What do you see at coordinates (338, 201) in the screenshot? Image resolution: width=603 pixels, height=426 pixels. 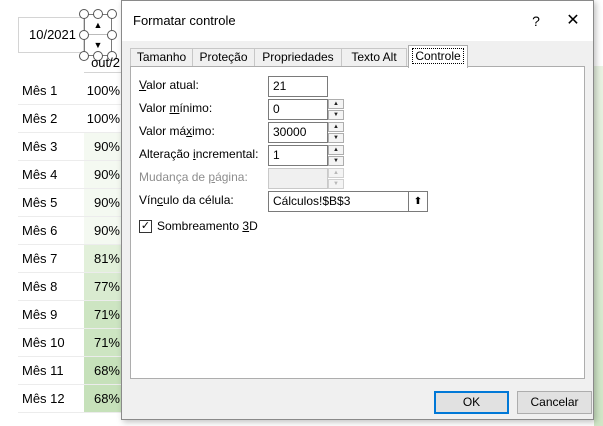 I see `cell-link-input: Cálculos!$B$3` at bounding box center [338, 201].